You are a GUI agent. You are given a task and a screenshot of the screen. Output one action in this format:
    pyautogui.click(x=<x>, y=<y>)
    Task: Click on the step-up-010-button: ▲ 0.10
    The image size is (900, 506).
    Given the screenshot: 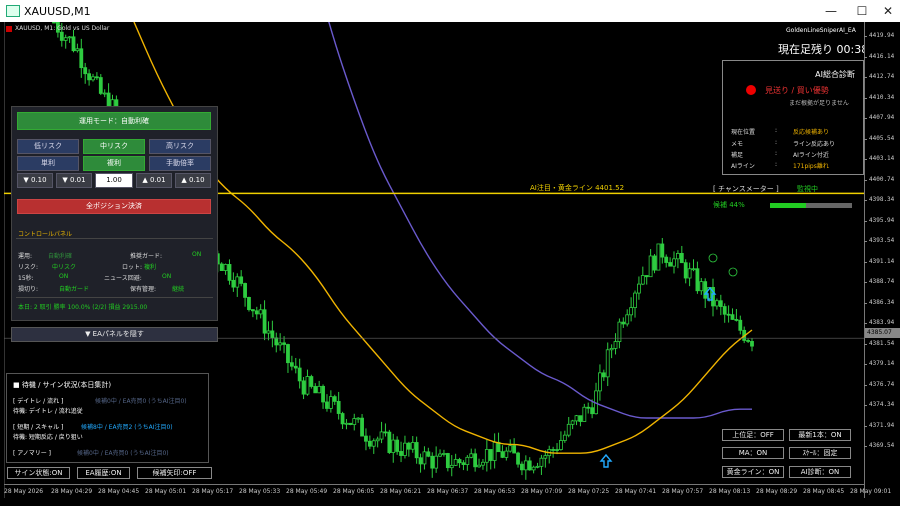 What is the action you would take?
    pyautogui.click(x=193, y=180)
    